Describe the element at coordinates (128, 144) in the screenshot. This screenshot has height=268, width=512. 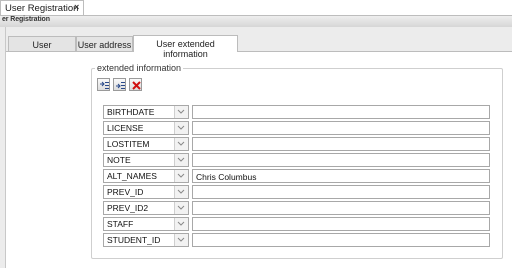
I see `property-key-value: LOSTITEM` at that location.